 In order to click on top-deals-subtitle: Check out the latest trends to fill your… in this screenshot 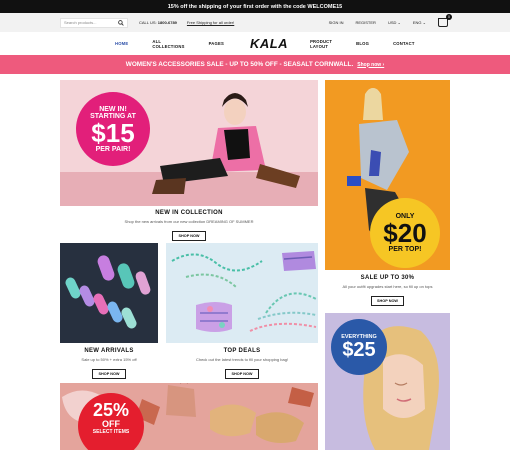, I will do `click(242, 359)`.